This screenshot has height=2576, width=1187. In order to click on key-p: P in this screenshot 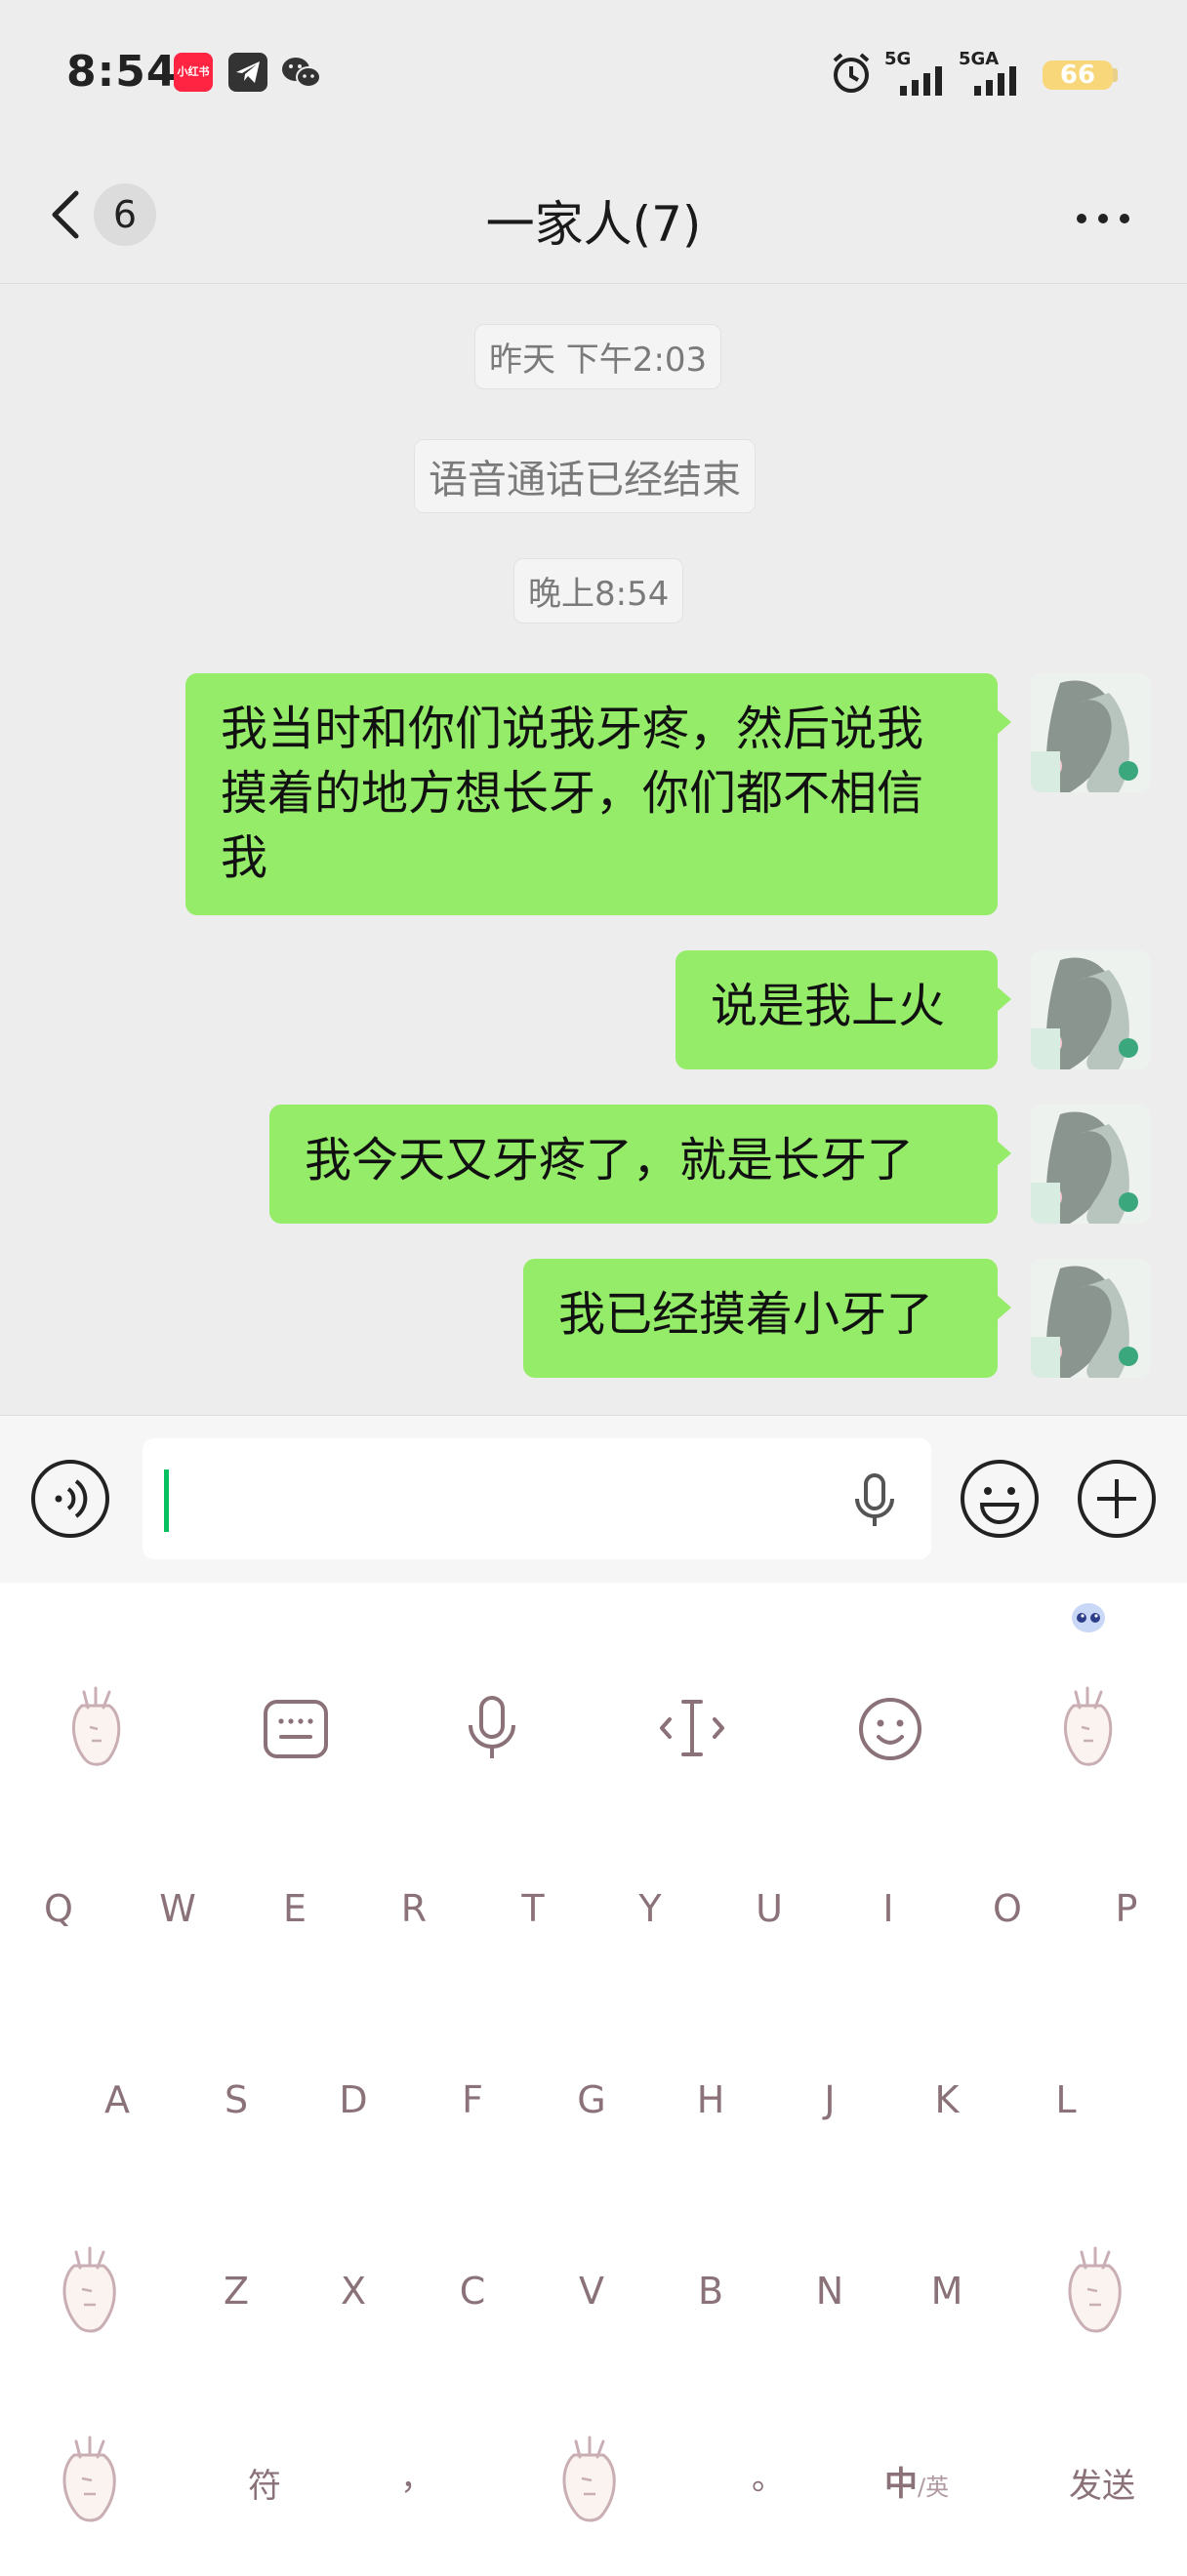, I will do `click(1126, 1908)`.